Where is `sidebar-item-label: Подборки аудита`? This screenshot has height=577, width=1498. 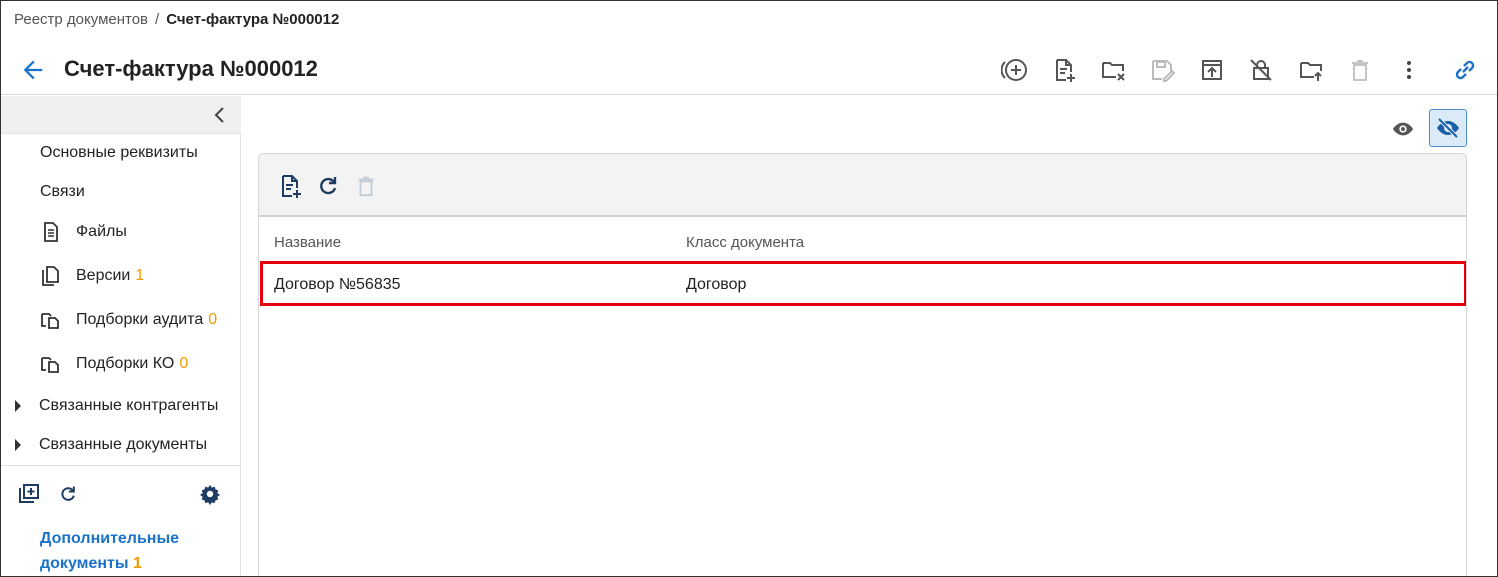
sidebar-item-label: Подборки аудита is located at coordinates (140, 319).